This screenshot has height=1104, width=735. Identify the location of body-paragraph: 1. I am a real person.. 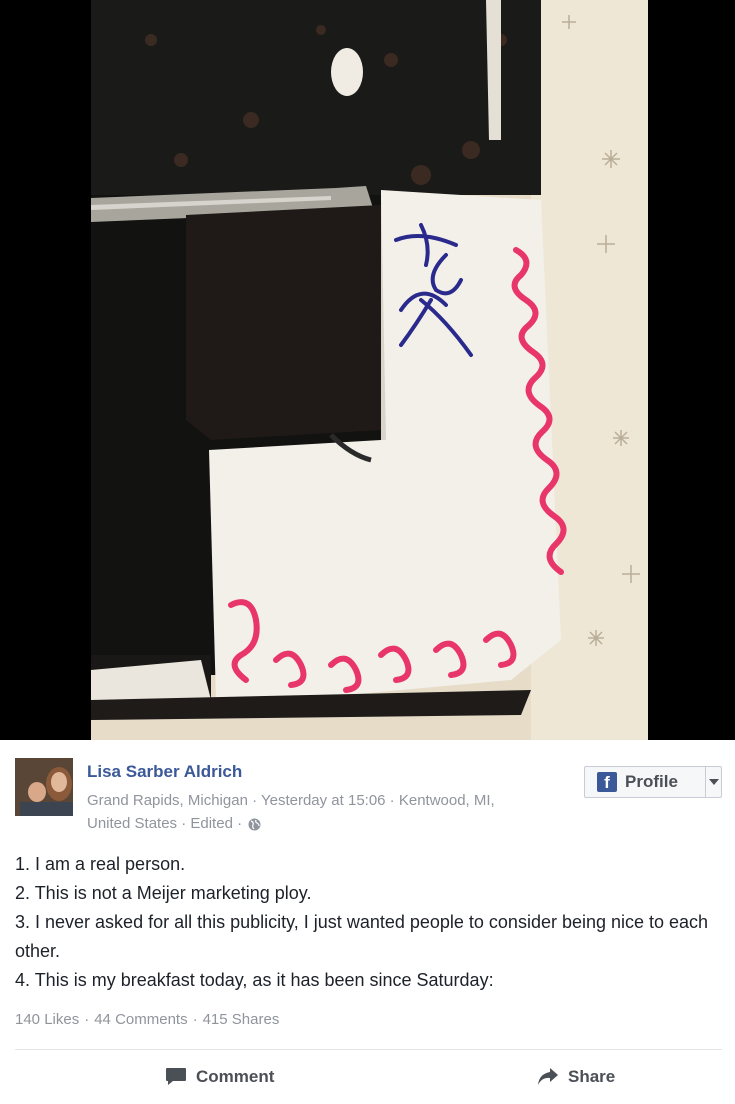
(100, 864).